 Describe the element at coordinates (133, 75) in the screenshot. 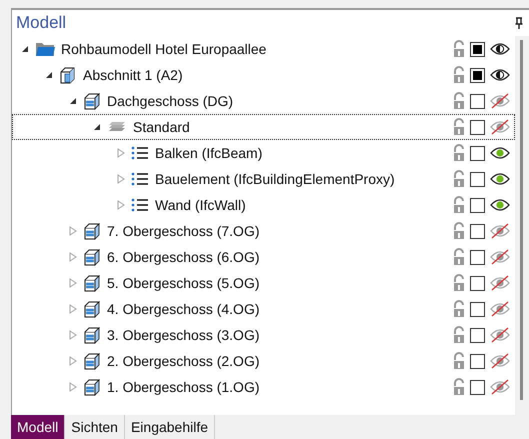

I see `tree-item-label: Abschnitt 1 (A2)` at that location.